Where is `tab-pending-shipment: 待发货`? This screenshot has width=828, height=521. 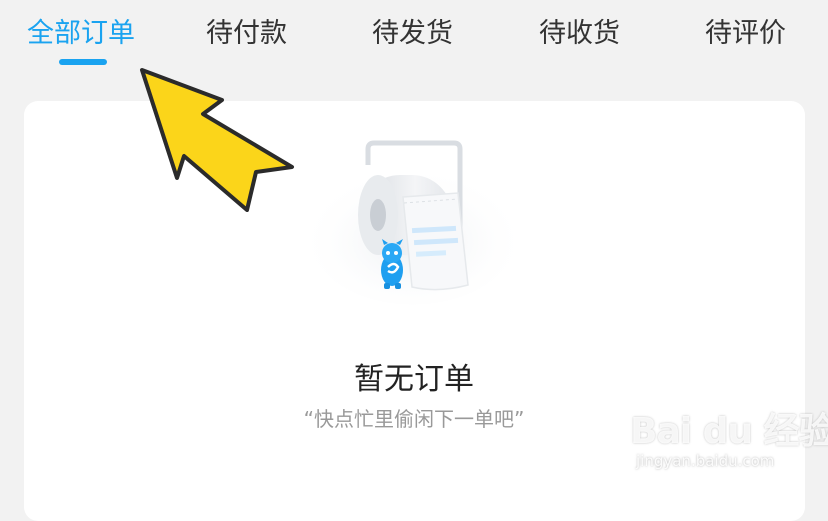
tab-pending-shipment: 待发货 is located at coordinates (412, 34).